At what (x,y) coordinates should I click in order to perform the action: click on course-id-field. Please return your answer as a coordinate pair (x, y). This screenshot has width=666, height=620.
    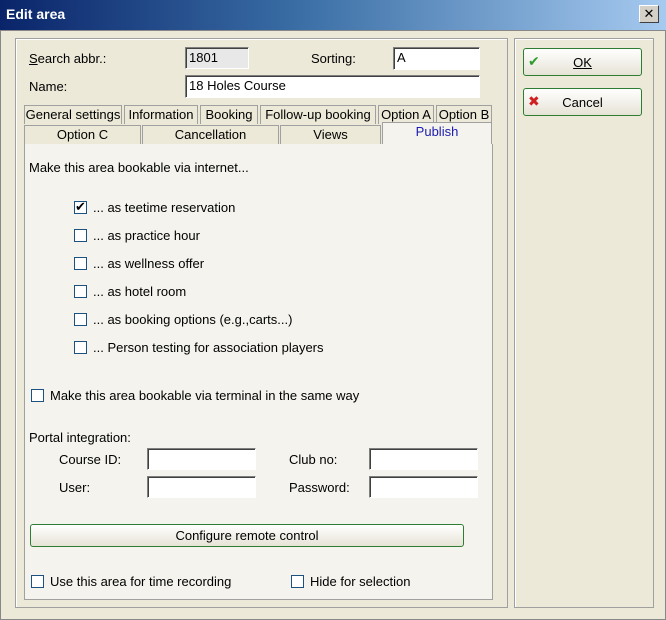
    Looking at the image, I should click on (201, 459).